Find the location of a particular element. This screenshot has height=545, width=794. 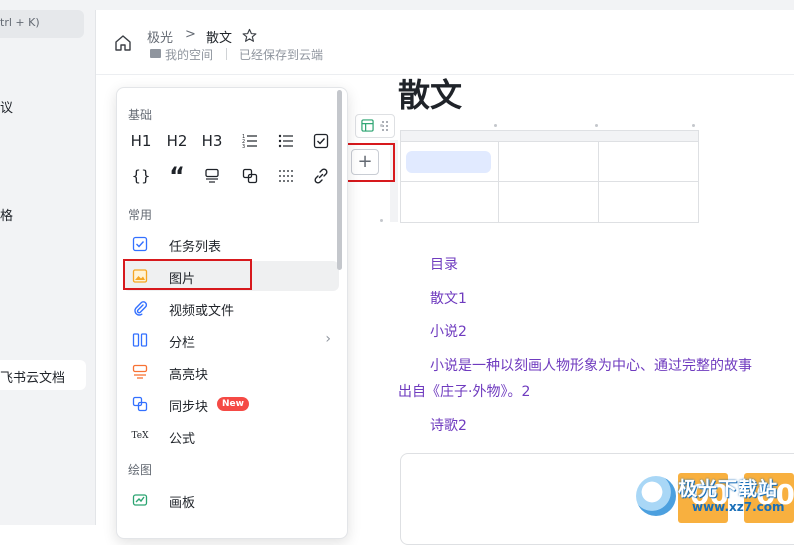

menu-item-video-or-file: 视频或文件 is located at coordinates (231, 308).